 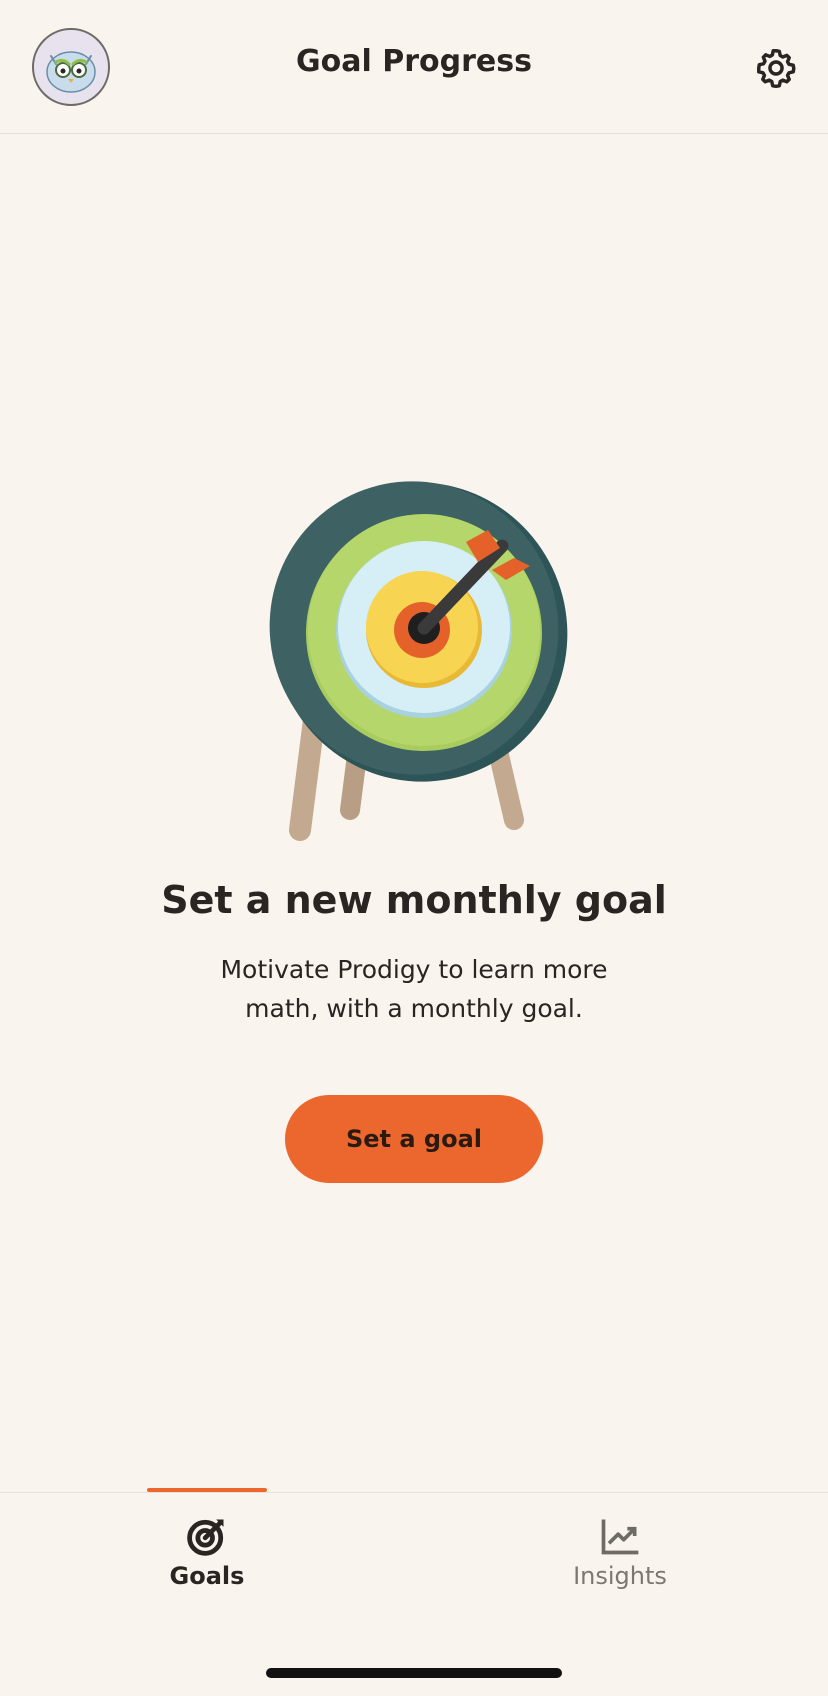 I want to click on home-indicator, so click(x=414, y=1673).